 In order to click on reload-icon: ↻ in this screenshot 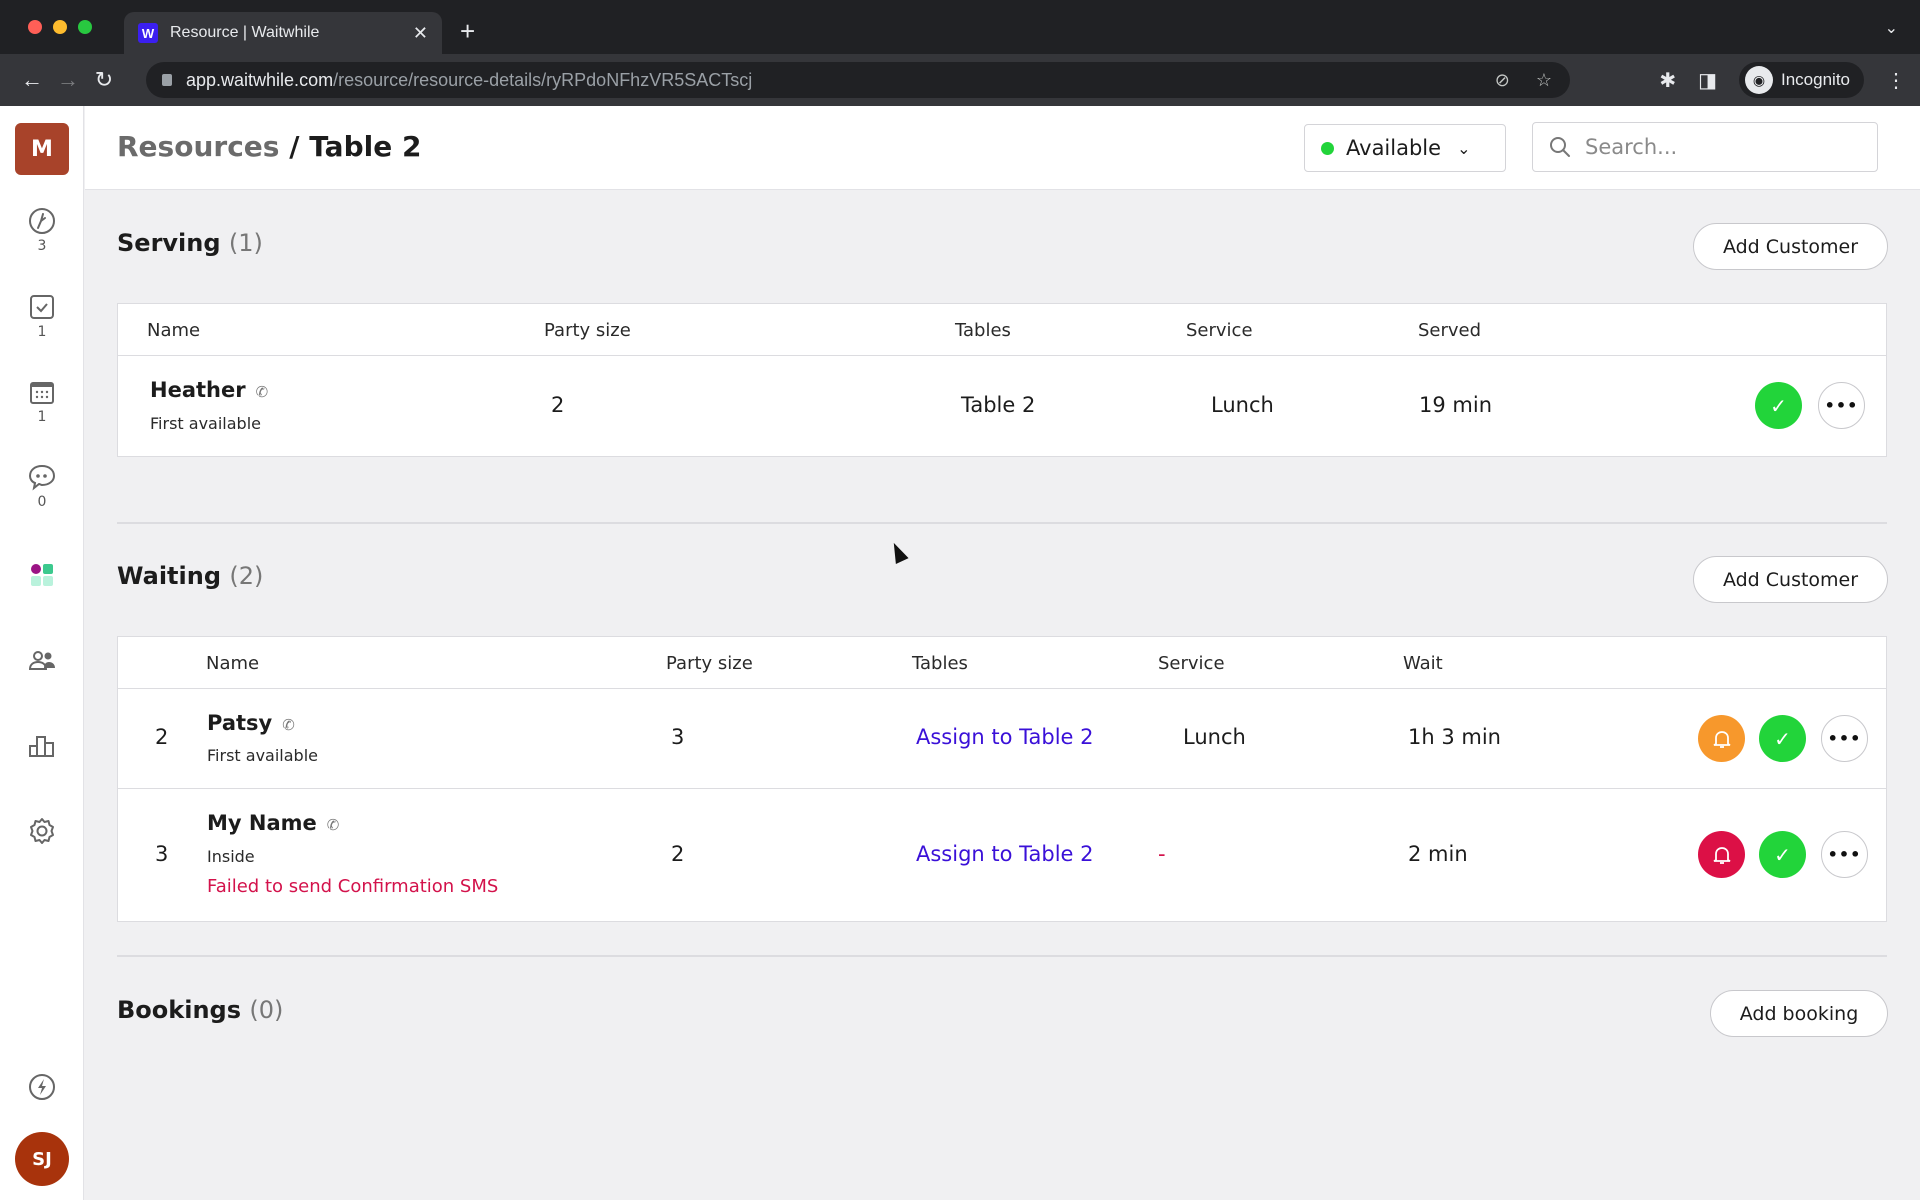, I will do `click(104, 80)`.